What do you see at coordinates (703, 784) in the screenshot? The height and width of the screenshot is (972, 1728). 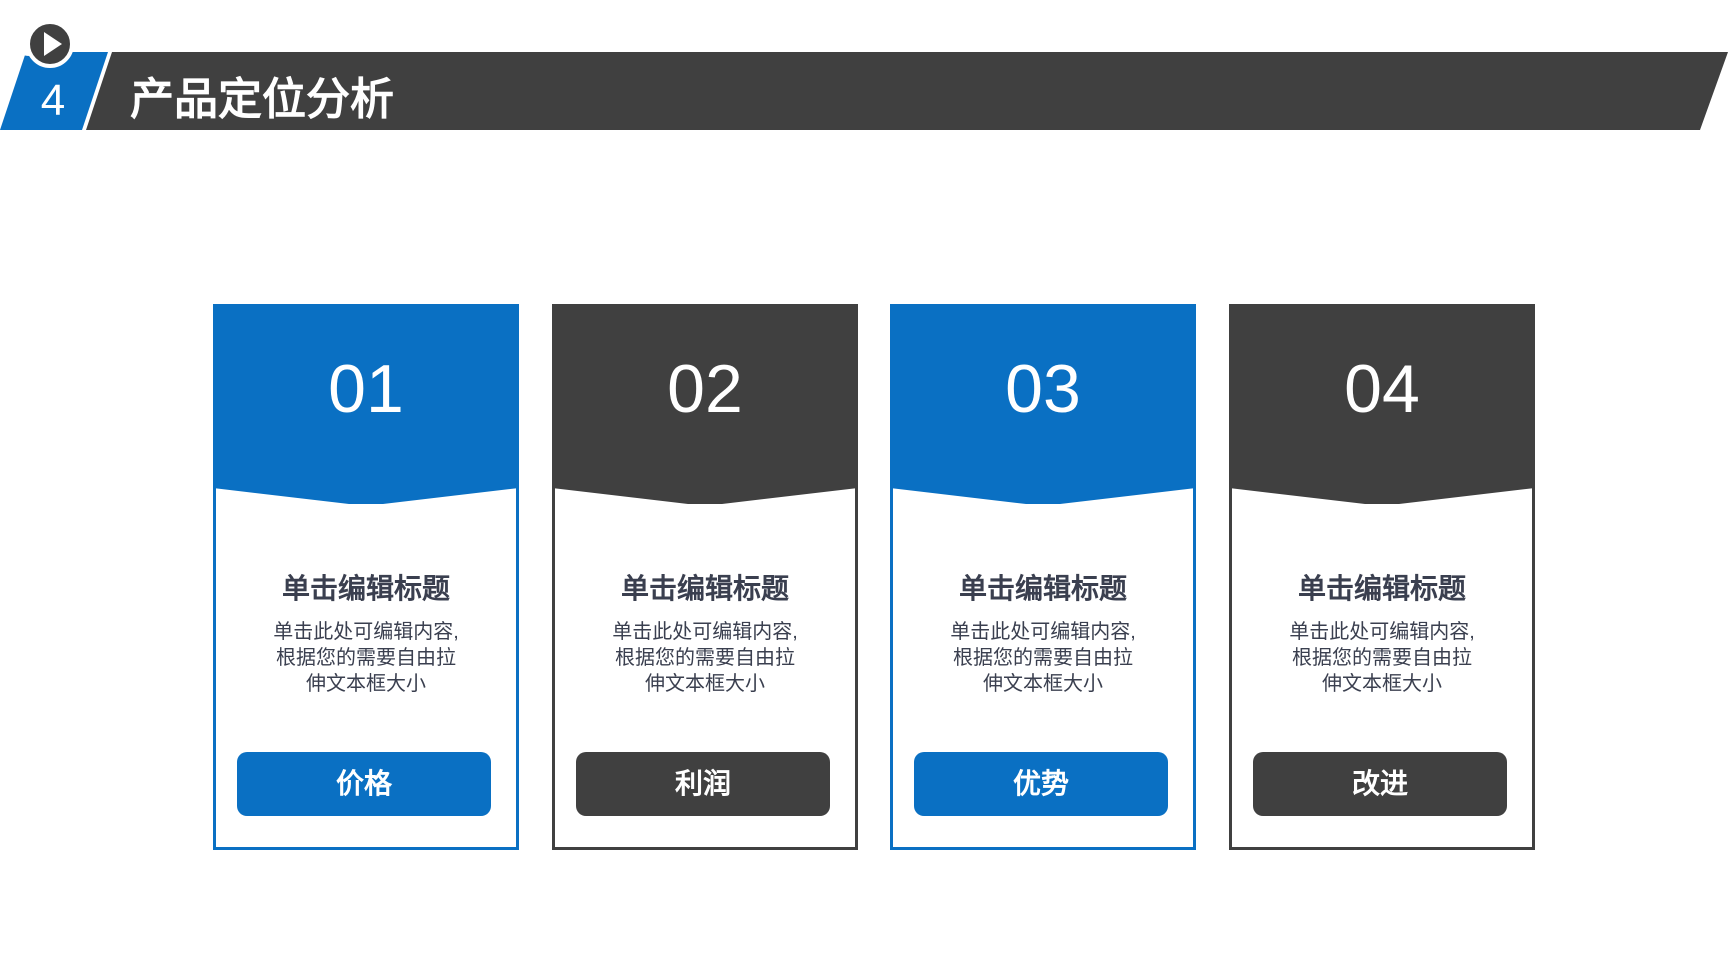 I see `profit-button: 利润` at bounding box center [703, 784].